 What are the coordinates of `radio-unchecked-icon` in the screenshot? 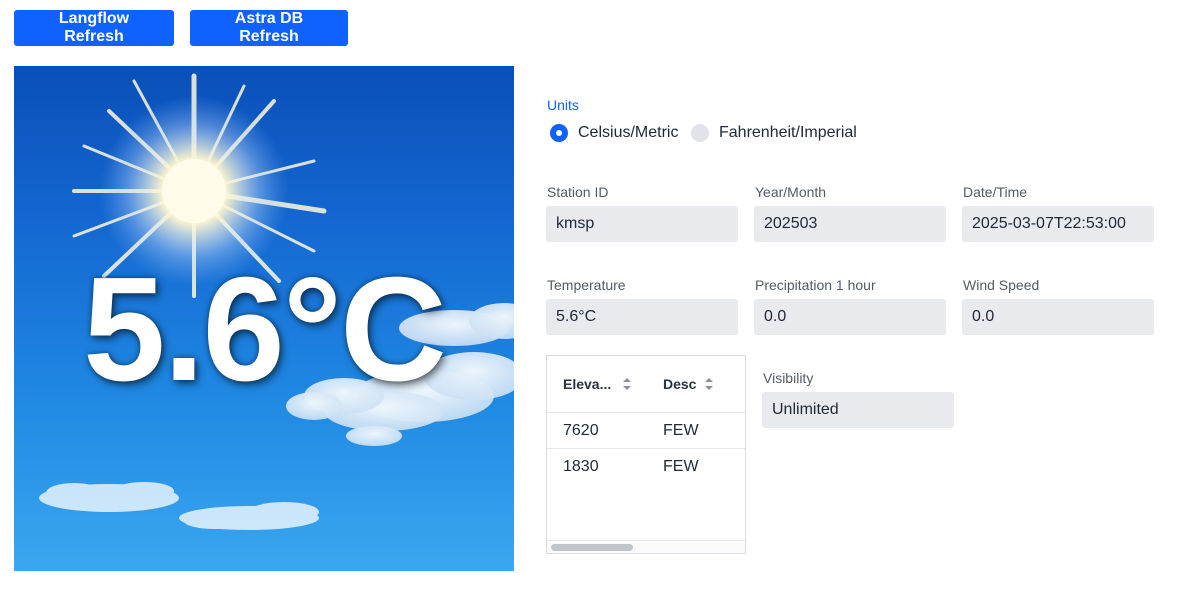 It's located at (700, 133).